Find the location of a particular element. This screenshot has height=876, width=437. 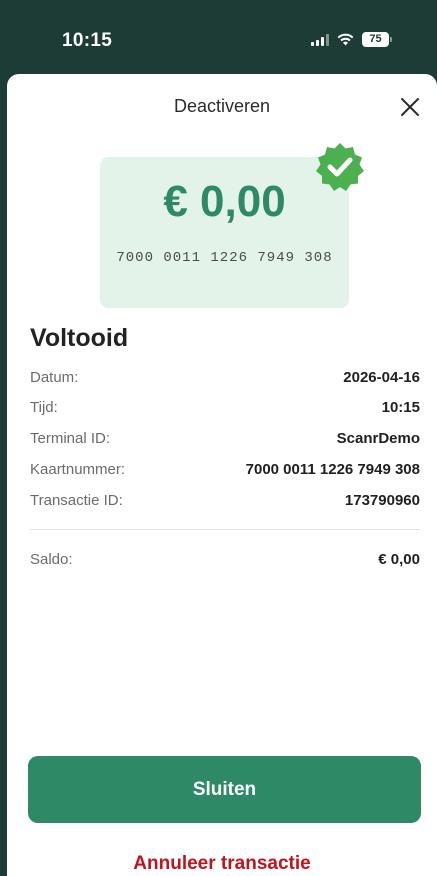

detail-label: Tijd: is located at coordinates (44, 407).